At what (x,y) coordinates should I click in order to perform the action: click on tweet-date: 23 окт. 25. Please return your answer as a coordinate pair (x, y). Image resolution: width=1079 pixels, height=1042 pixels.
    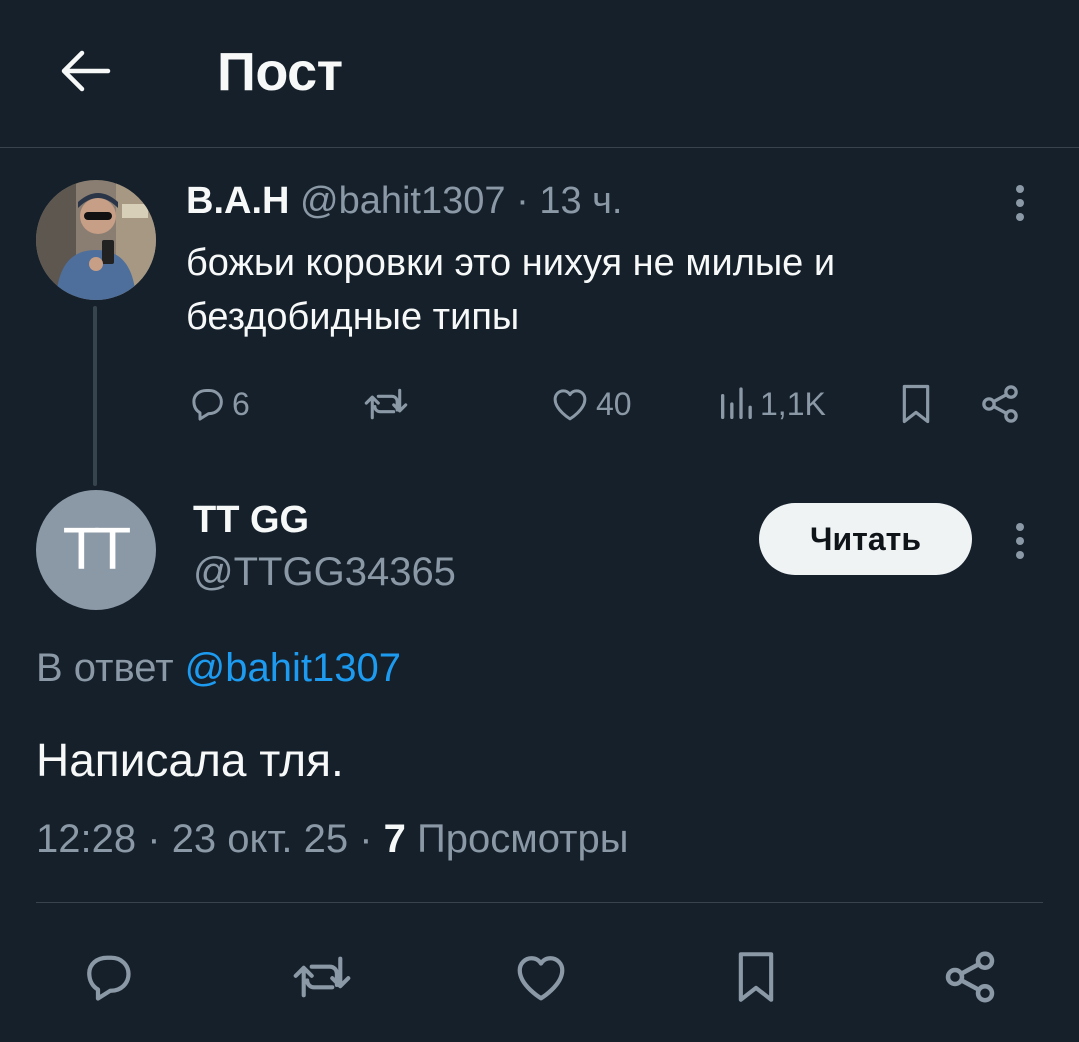
    Looking at the image, I should click on (260, 839).